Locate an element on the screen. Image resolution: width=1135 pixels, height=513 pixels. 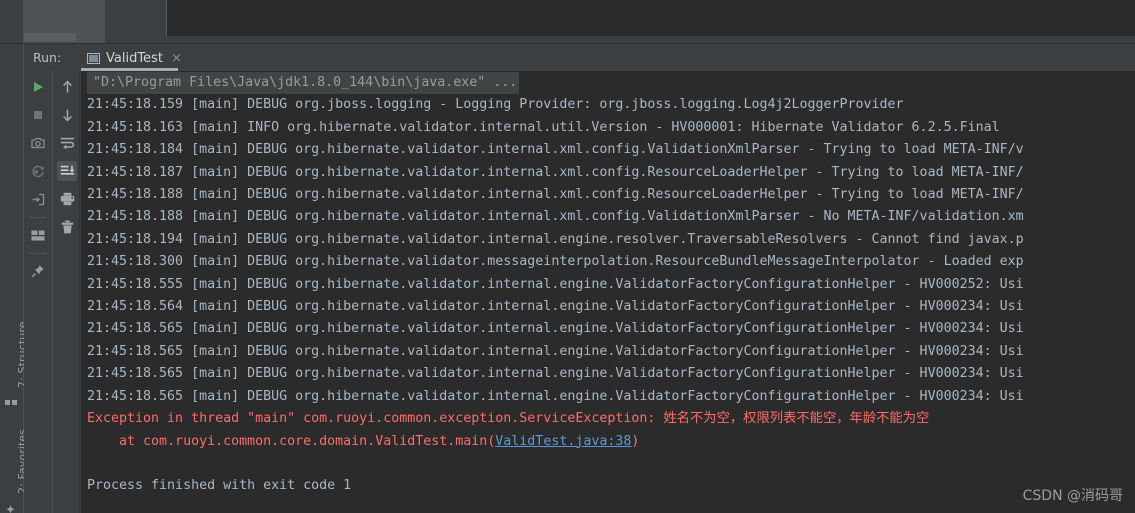
stop-button is located at coordinates (38, 115).